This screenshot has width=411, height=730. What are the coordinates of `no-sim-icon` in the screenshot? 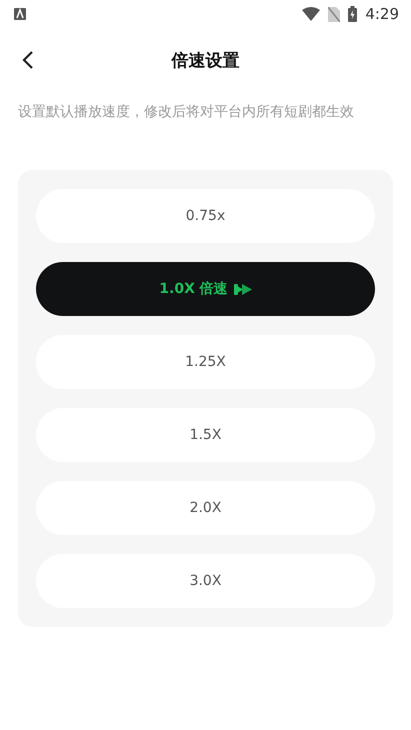 It's located at (334, 14).